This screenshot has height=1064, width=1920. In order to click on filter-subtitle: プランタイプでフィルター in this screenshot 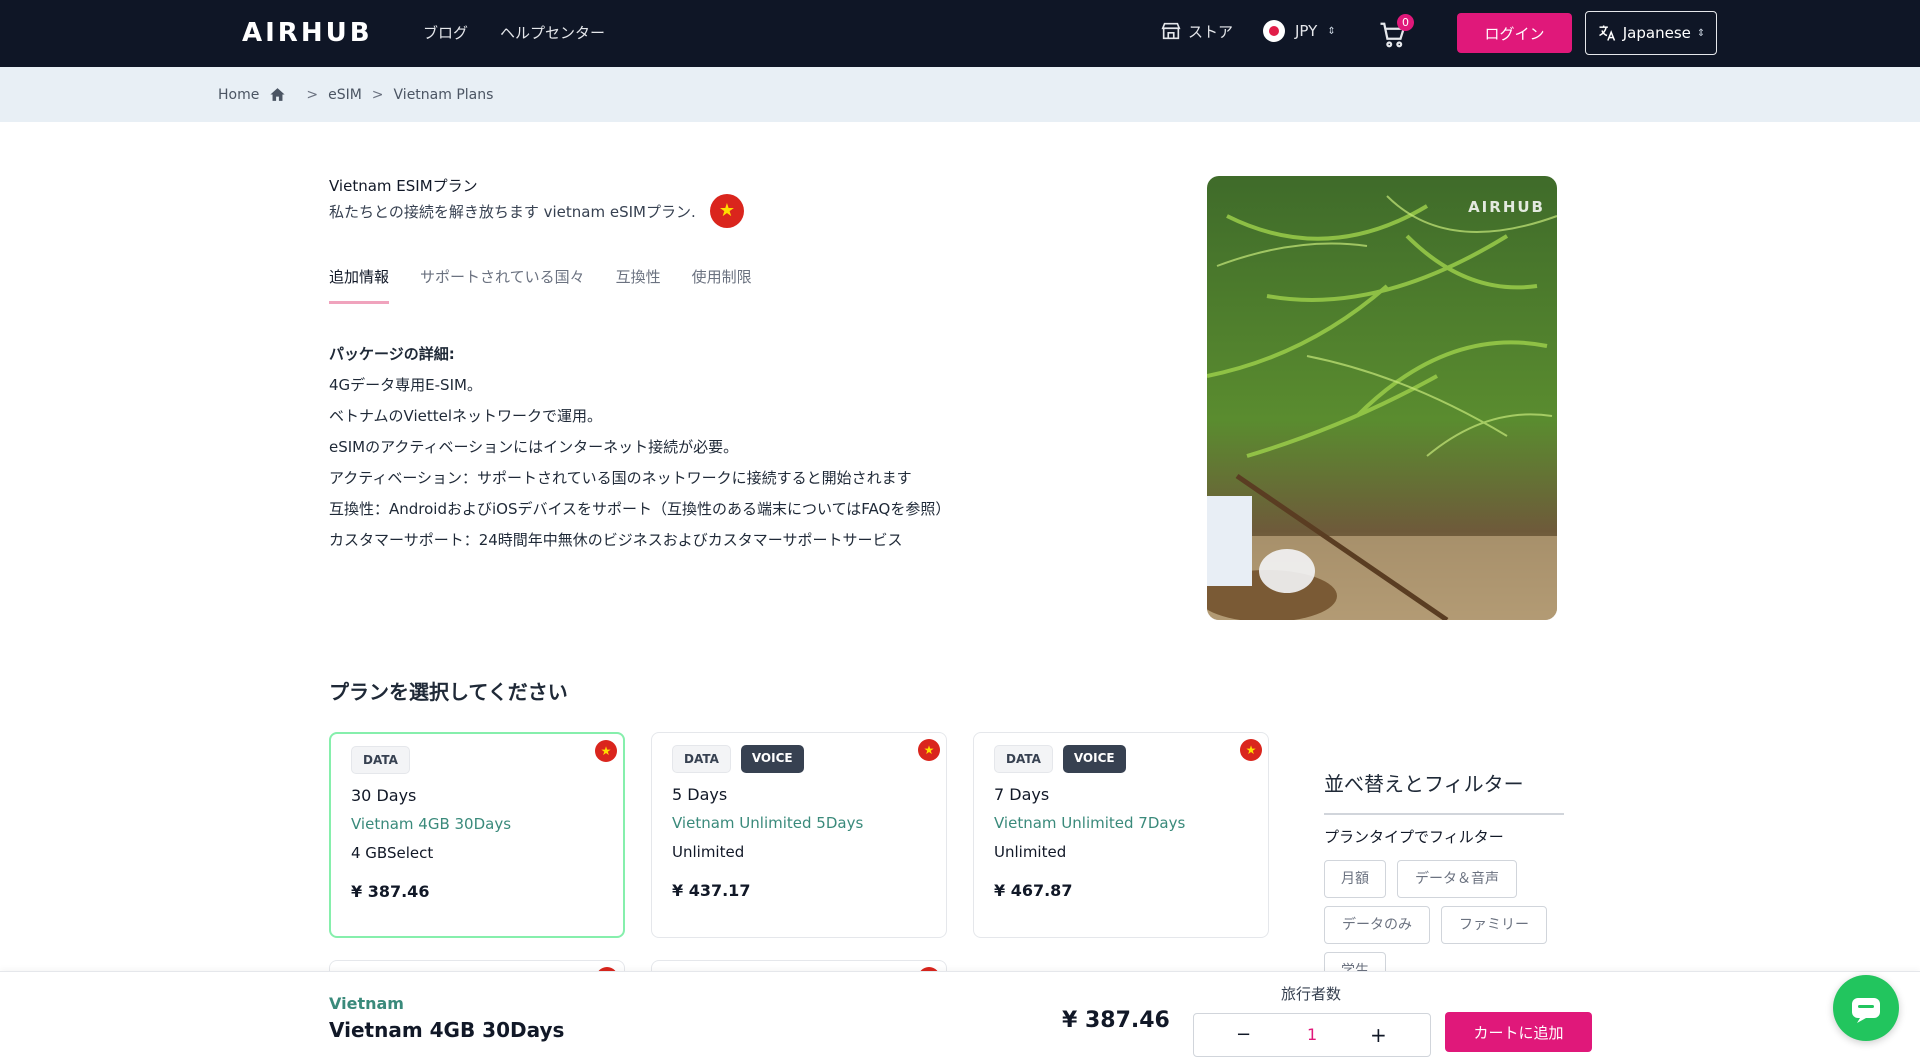, I will do `click(1414, 837)`.